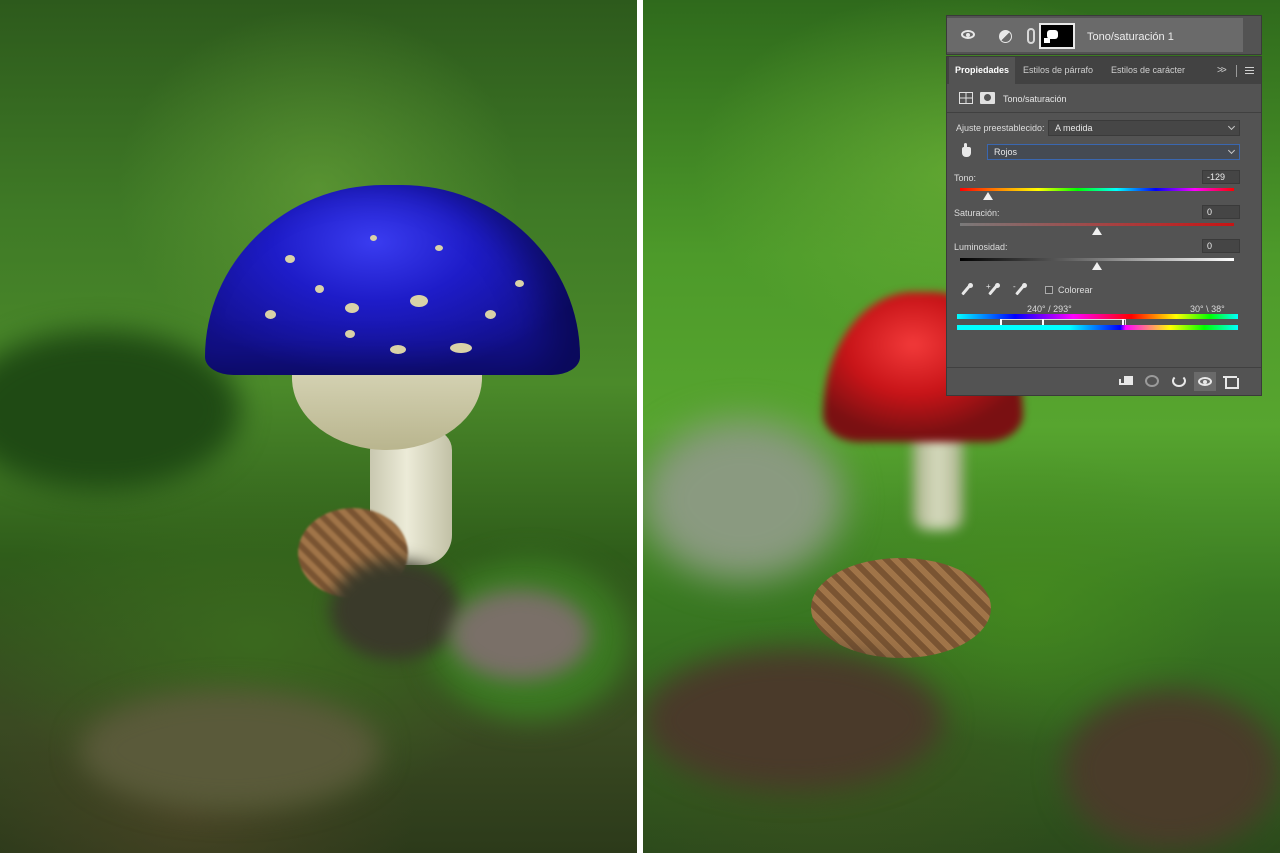 This screenshot has width=1280, height=853. I want to click on trash-icon, so click(1231, 382).